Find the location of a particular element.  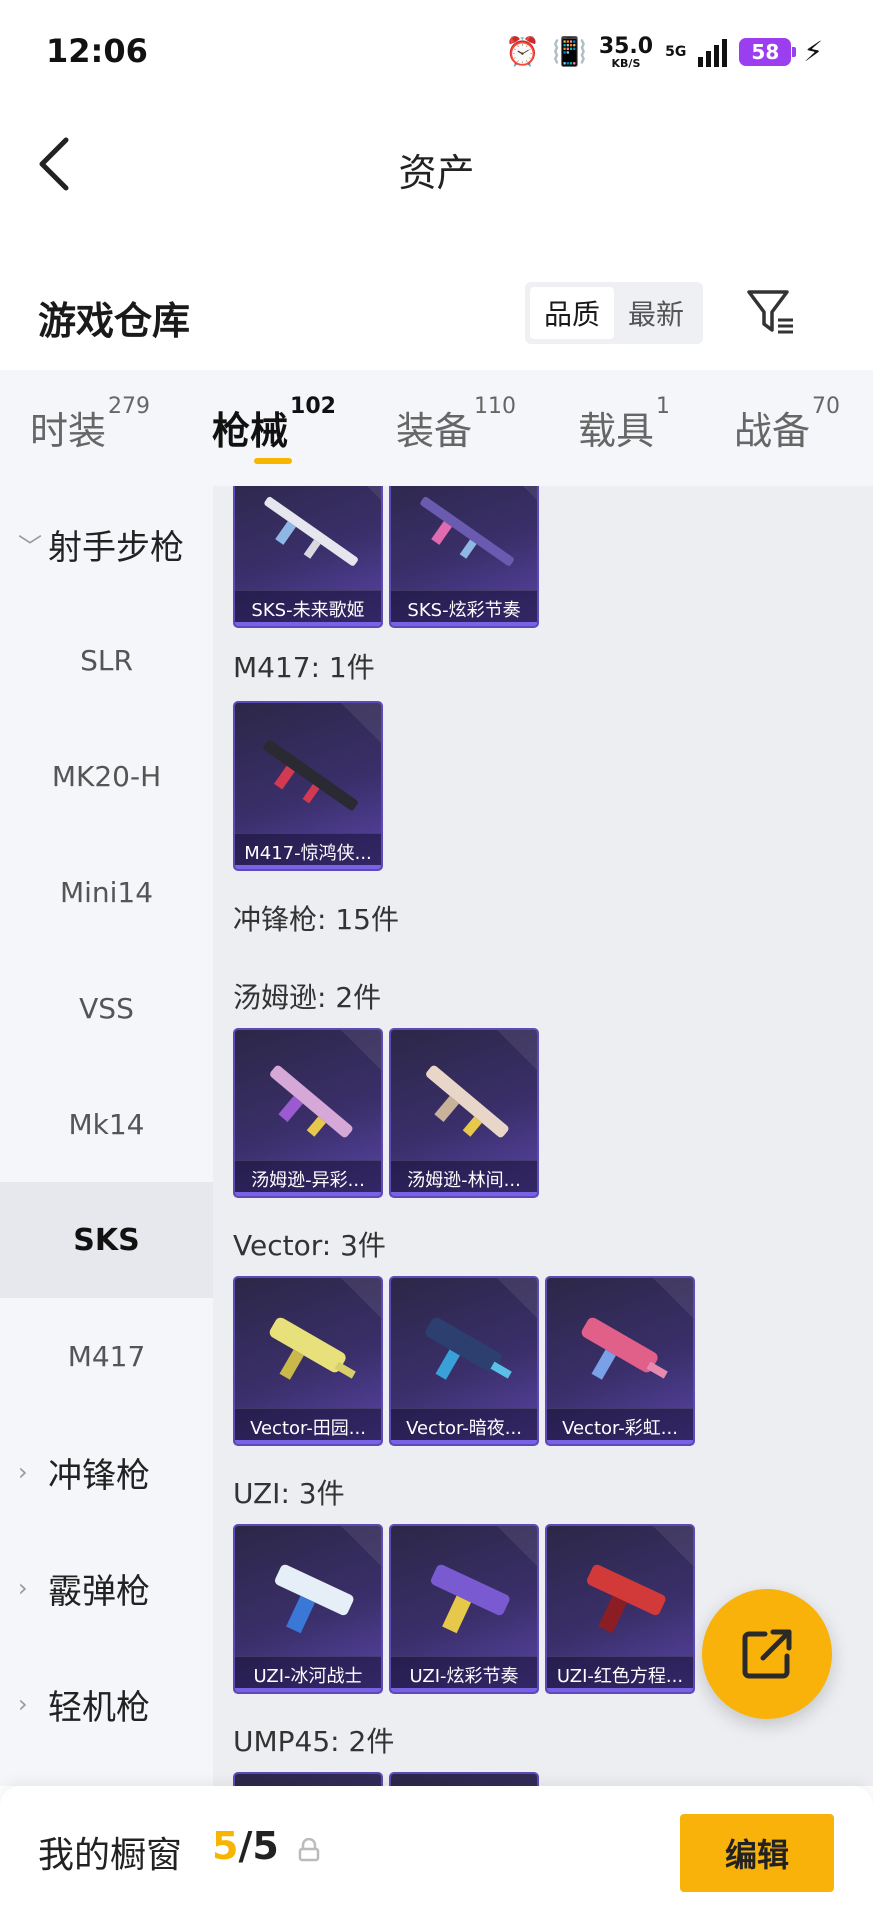

weapon-card-label: UZI-冰河战士 is located at coordinates (308, 1674).